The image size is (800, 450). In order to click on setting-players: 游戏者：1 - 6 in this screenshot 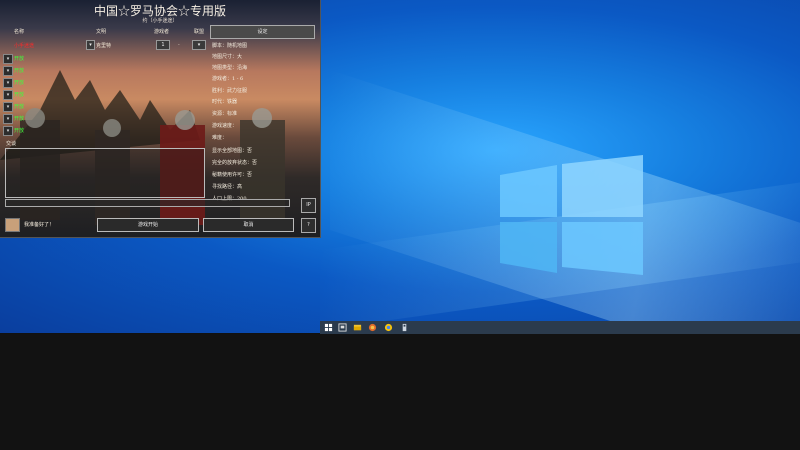, I will do `click(228, 79)`.